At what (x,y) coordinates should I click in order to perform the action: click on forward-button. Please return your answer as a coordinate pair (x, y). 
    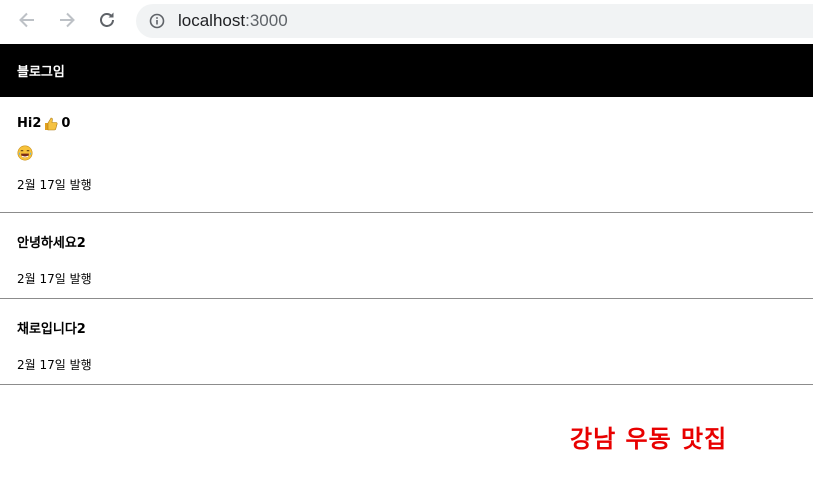
    Looking at the image, I should click on (67, 20).